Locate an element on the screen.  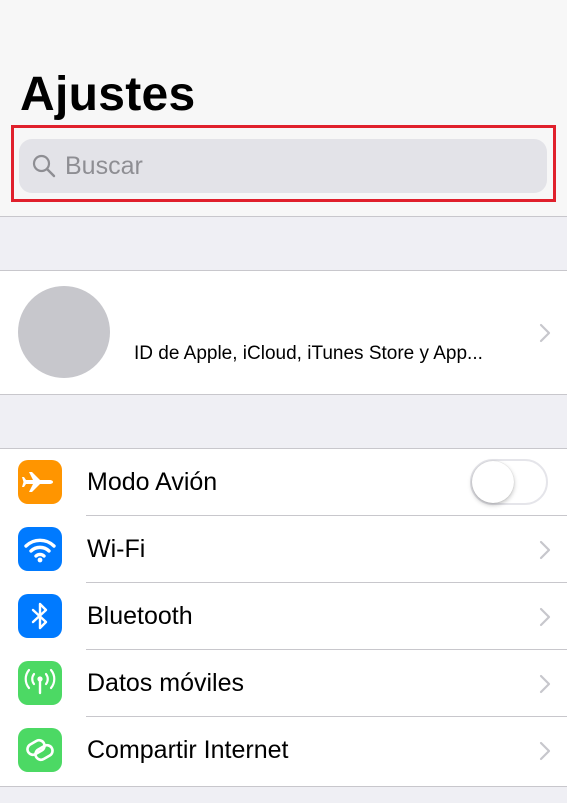
search-bar is located at coordinates (283, 166).